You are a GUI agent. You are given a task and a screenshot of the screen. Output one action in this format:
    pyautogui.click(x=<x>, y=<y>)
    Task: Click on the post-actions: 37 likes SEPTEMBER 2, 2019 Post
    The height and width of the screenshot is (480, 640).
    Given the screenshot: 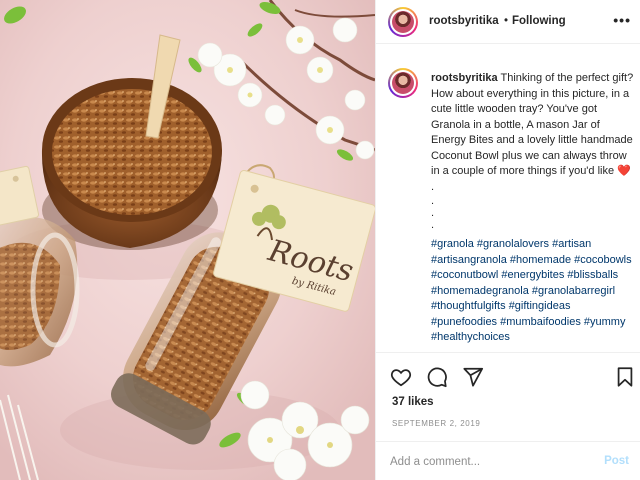 What is the action you would take?
    pyautogui.click(x=508, y=416)
    